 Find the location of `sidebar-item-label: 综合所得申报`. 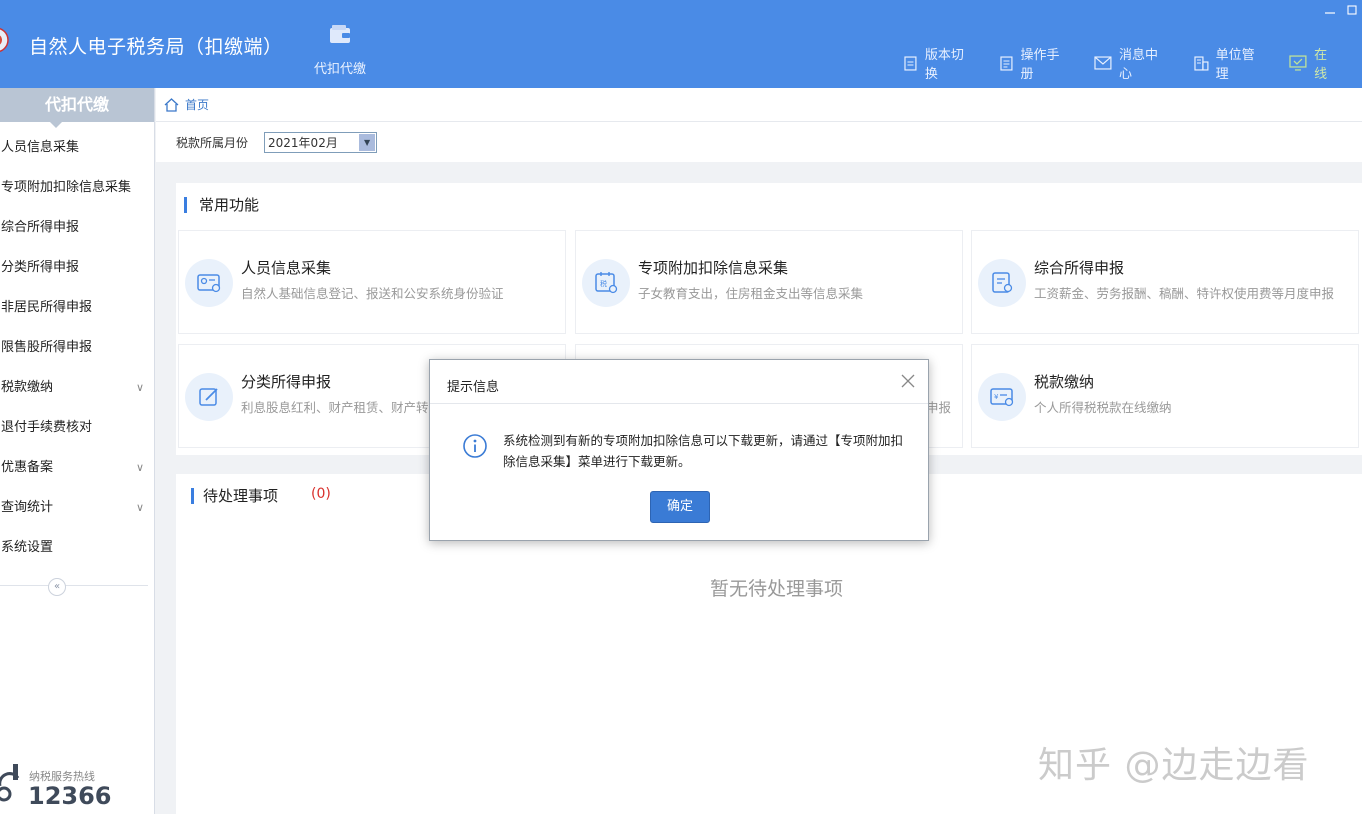

sidebar-item-label: 综合所得申报 is located at coordinates (40, 227).